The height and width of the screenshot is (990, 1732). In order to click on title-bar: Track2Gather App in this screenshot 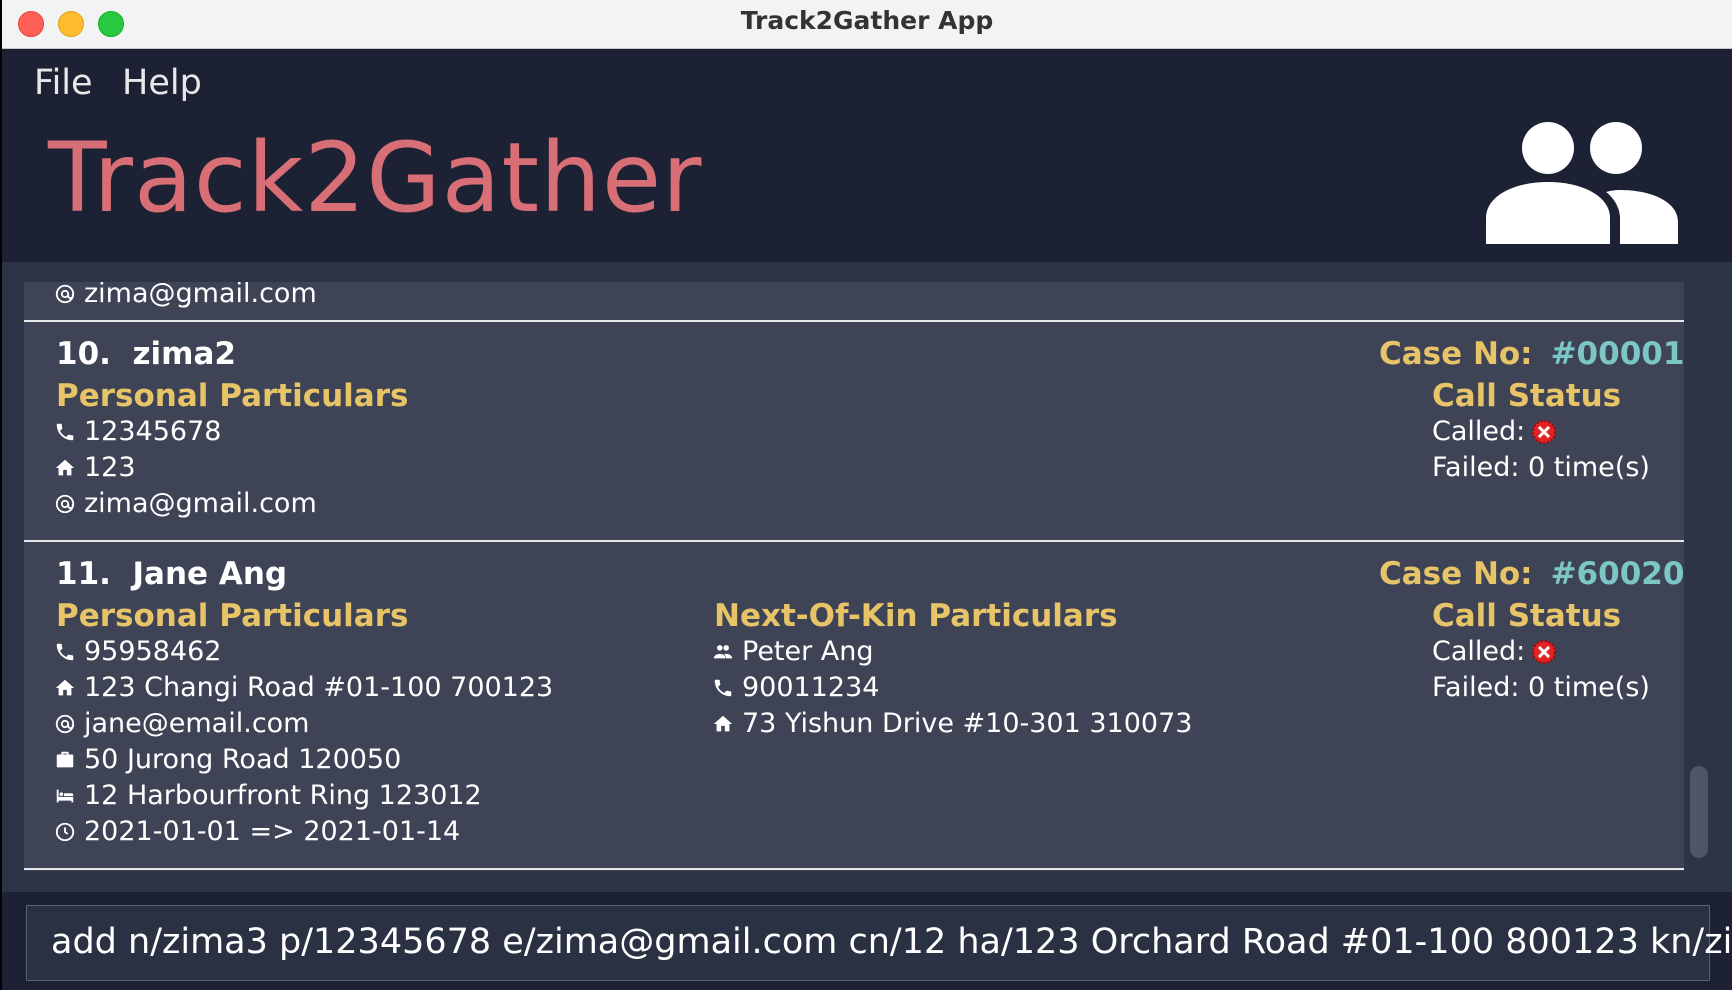, I will do `click(867, 24)`.